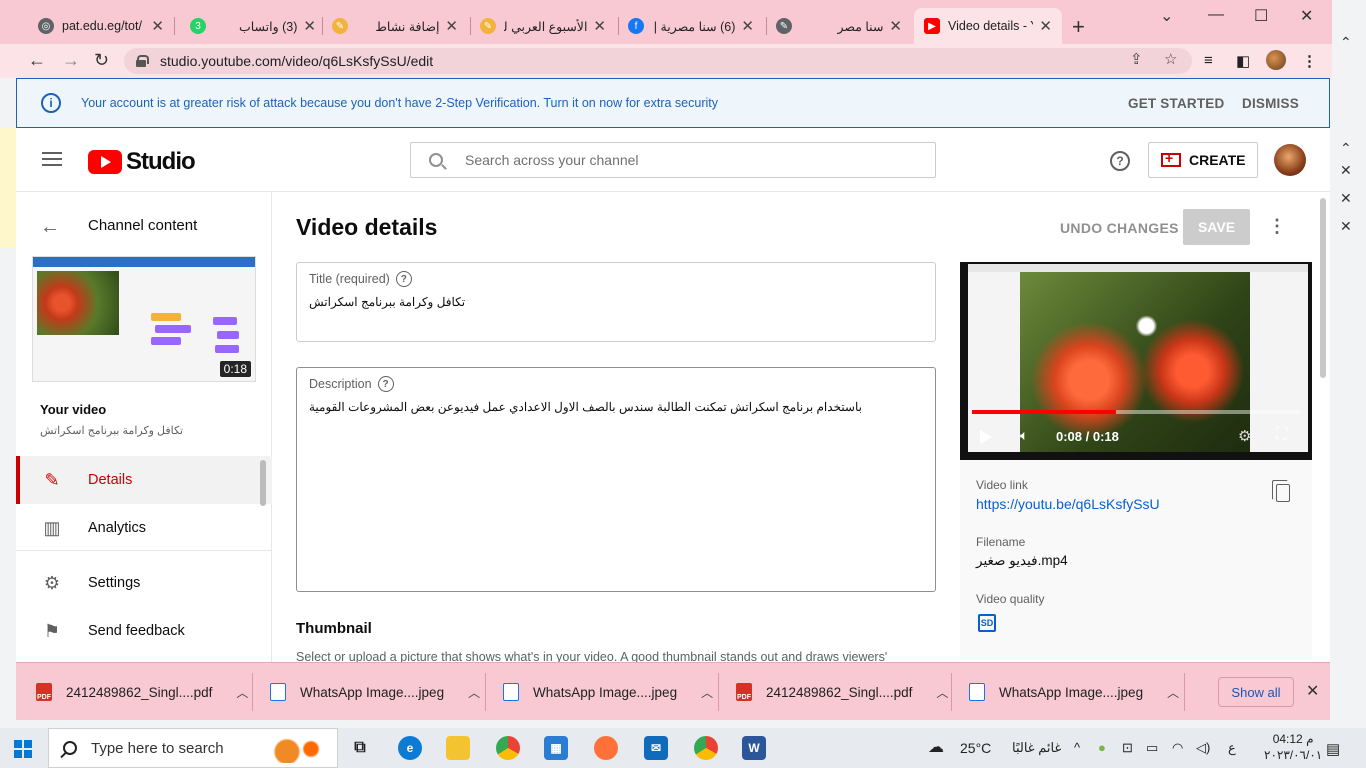 The width and height of the screenshot is (1366, 768). What do you see at coordinates (754, 748) in the screenshot?
I see `word-icon: W` at bounding box center [754, 748].